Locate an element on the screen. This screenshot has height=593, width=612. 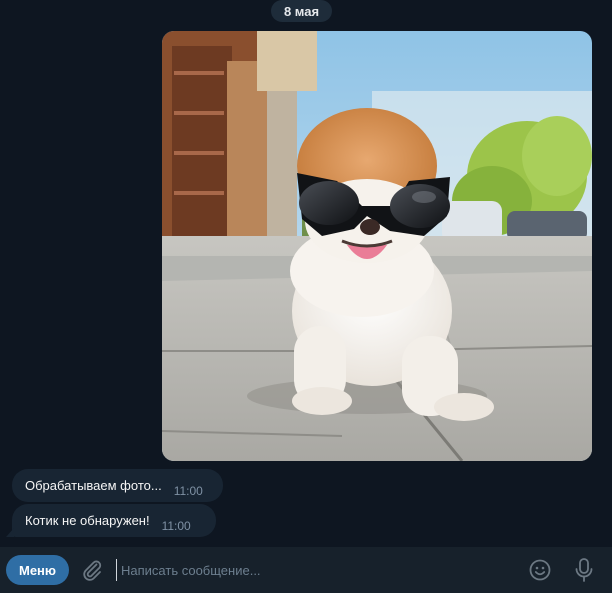
message-input is located at coordinates (313, 570).